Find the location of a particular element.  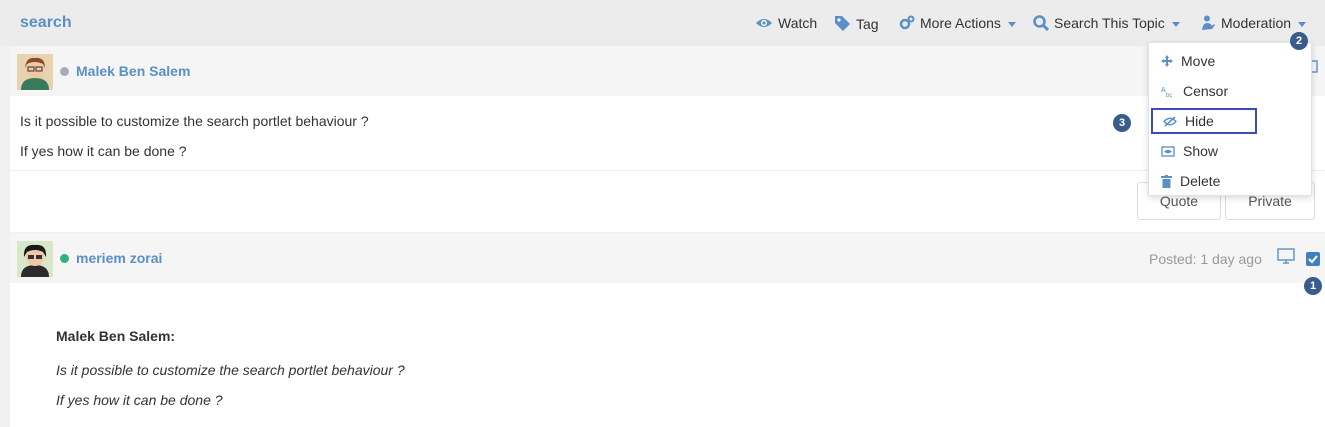

author-name: meriem zorai is located at coordinates (119, 258).